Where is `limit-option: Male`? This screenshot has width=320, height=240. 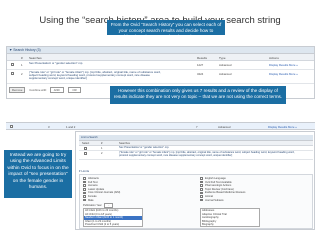
limit-option: Male is located at coordinates (138, 201).